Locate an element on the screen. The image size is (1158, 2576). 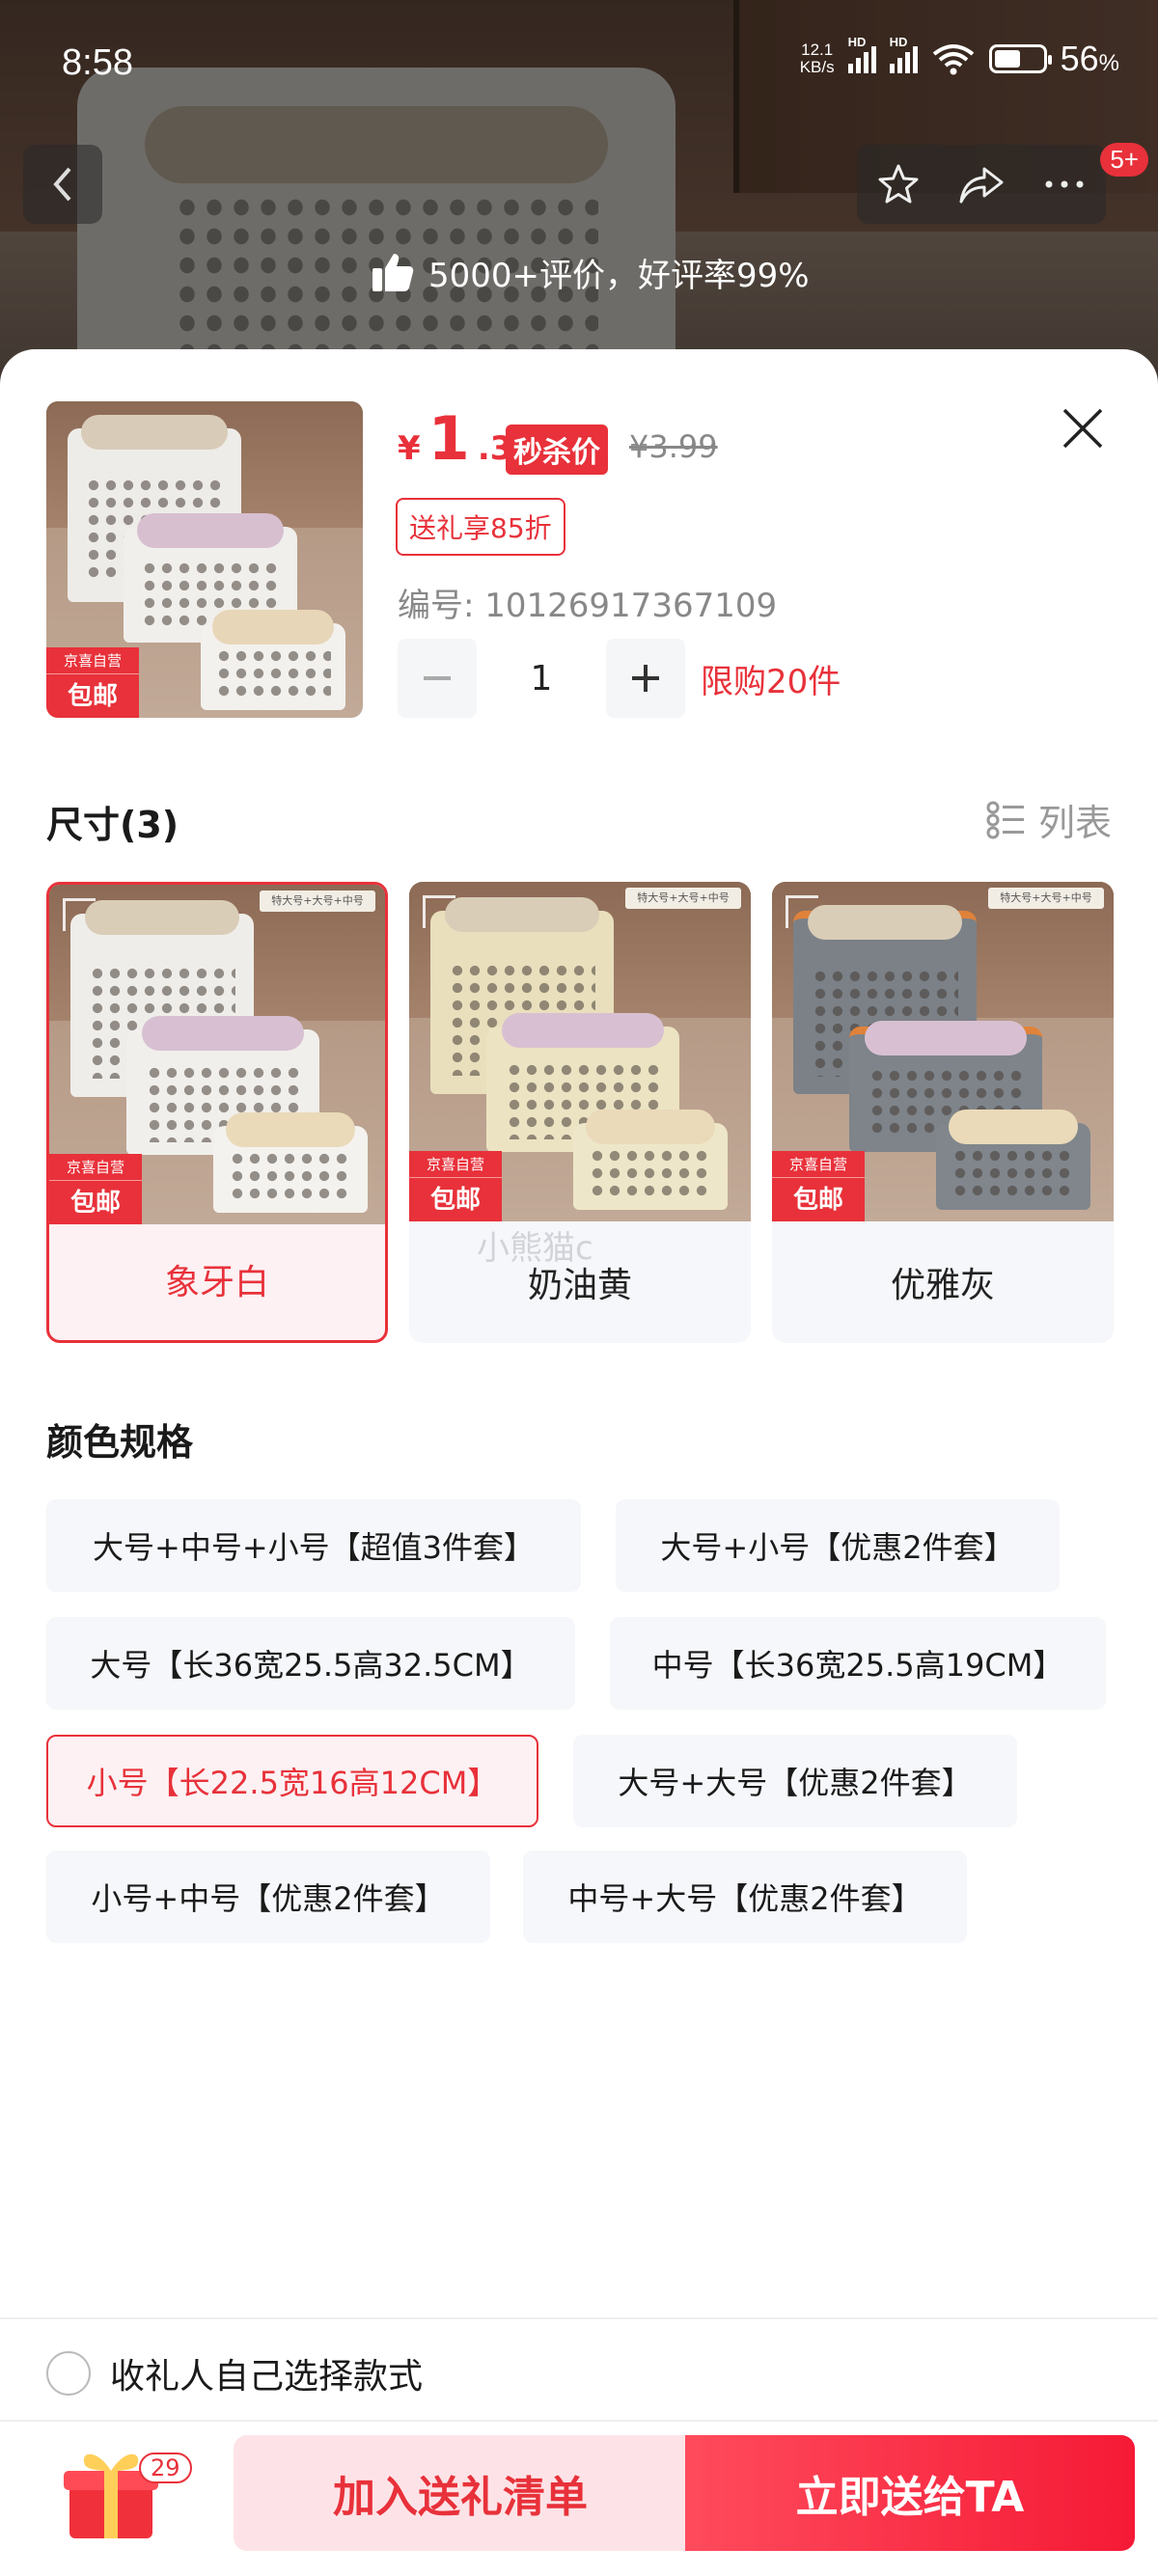
product-code: 编号: 10126917367109 is located at coordinates (588, 606).